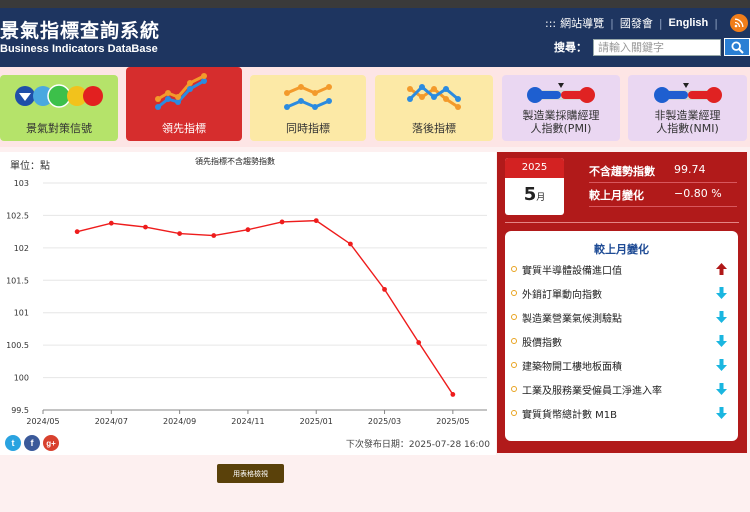 This screenshot has width=750, height=512. What do you see at coordinates (21, 313) in the screenshot?
I see `y-tick-label: 101` at bounding box center [21, 313].